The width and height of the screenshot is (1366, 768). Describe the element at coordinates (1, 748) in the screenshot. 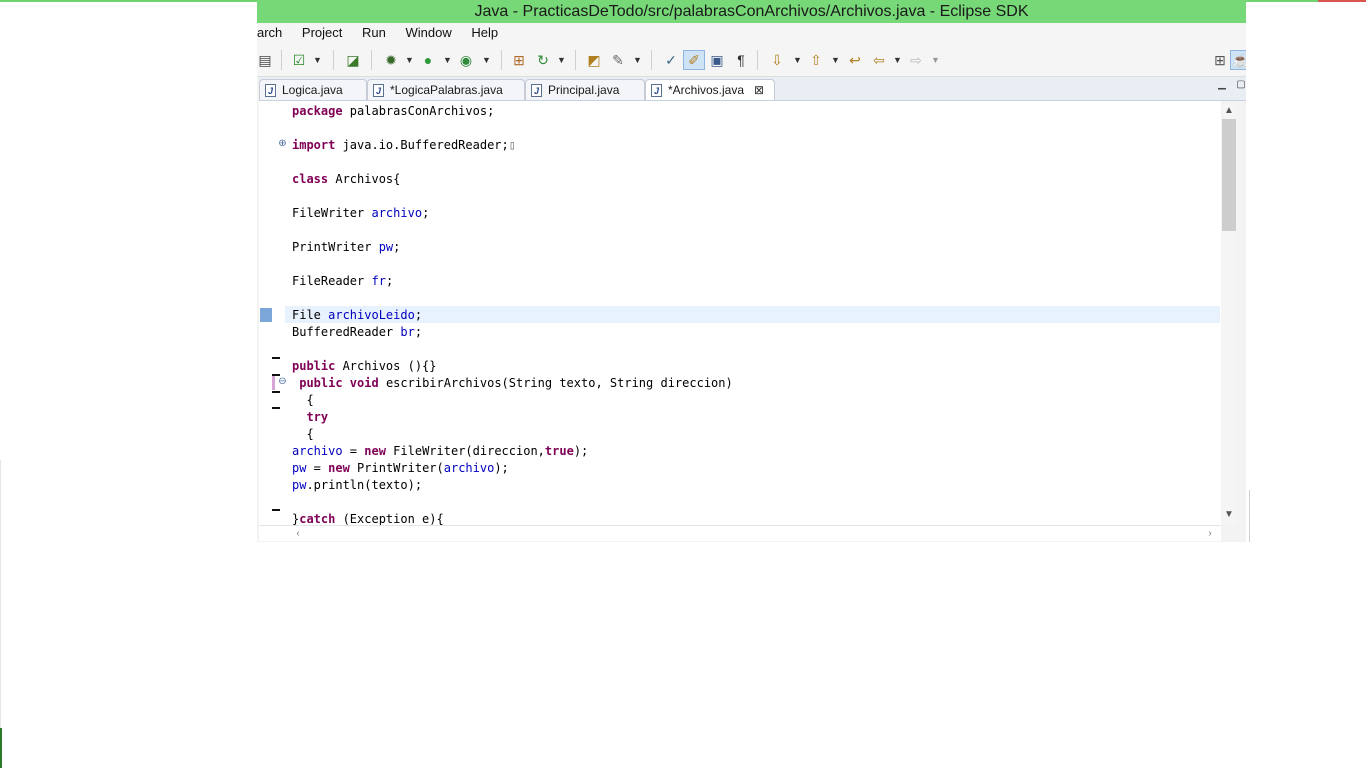

I see `desktop-left-marker` at that location.